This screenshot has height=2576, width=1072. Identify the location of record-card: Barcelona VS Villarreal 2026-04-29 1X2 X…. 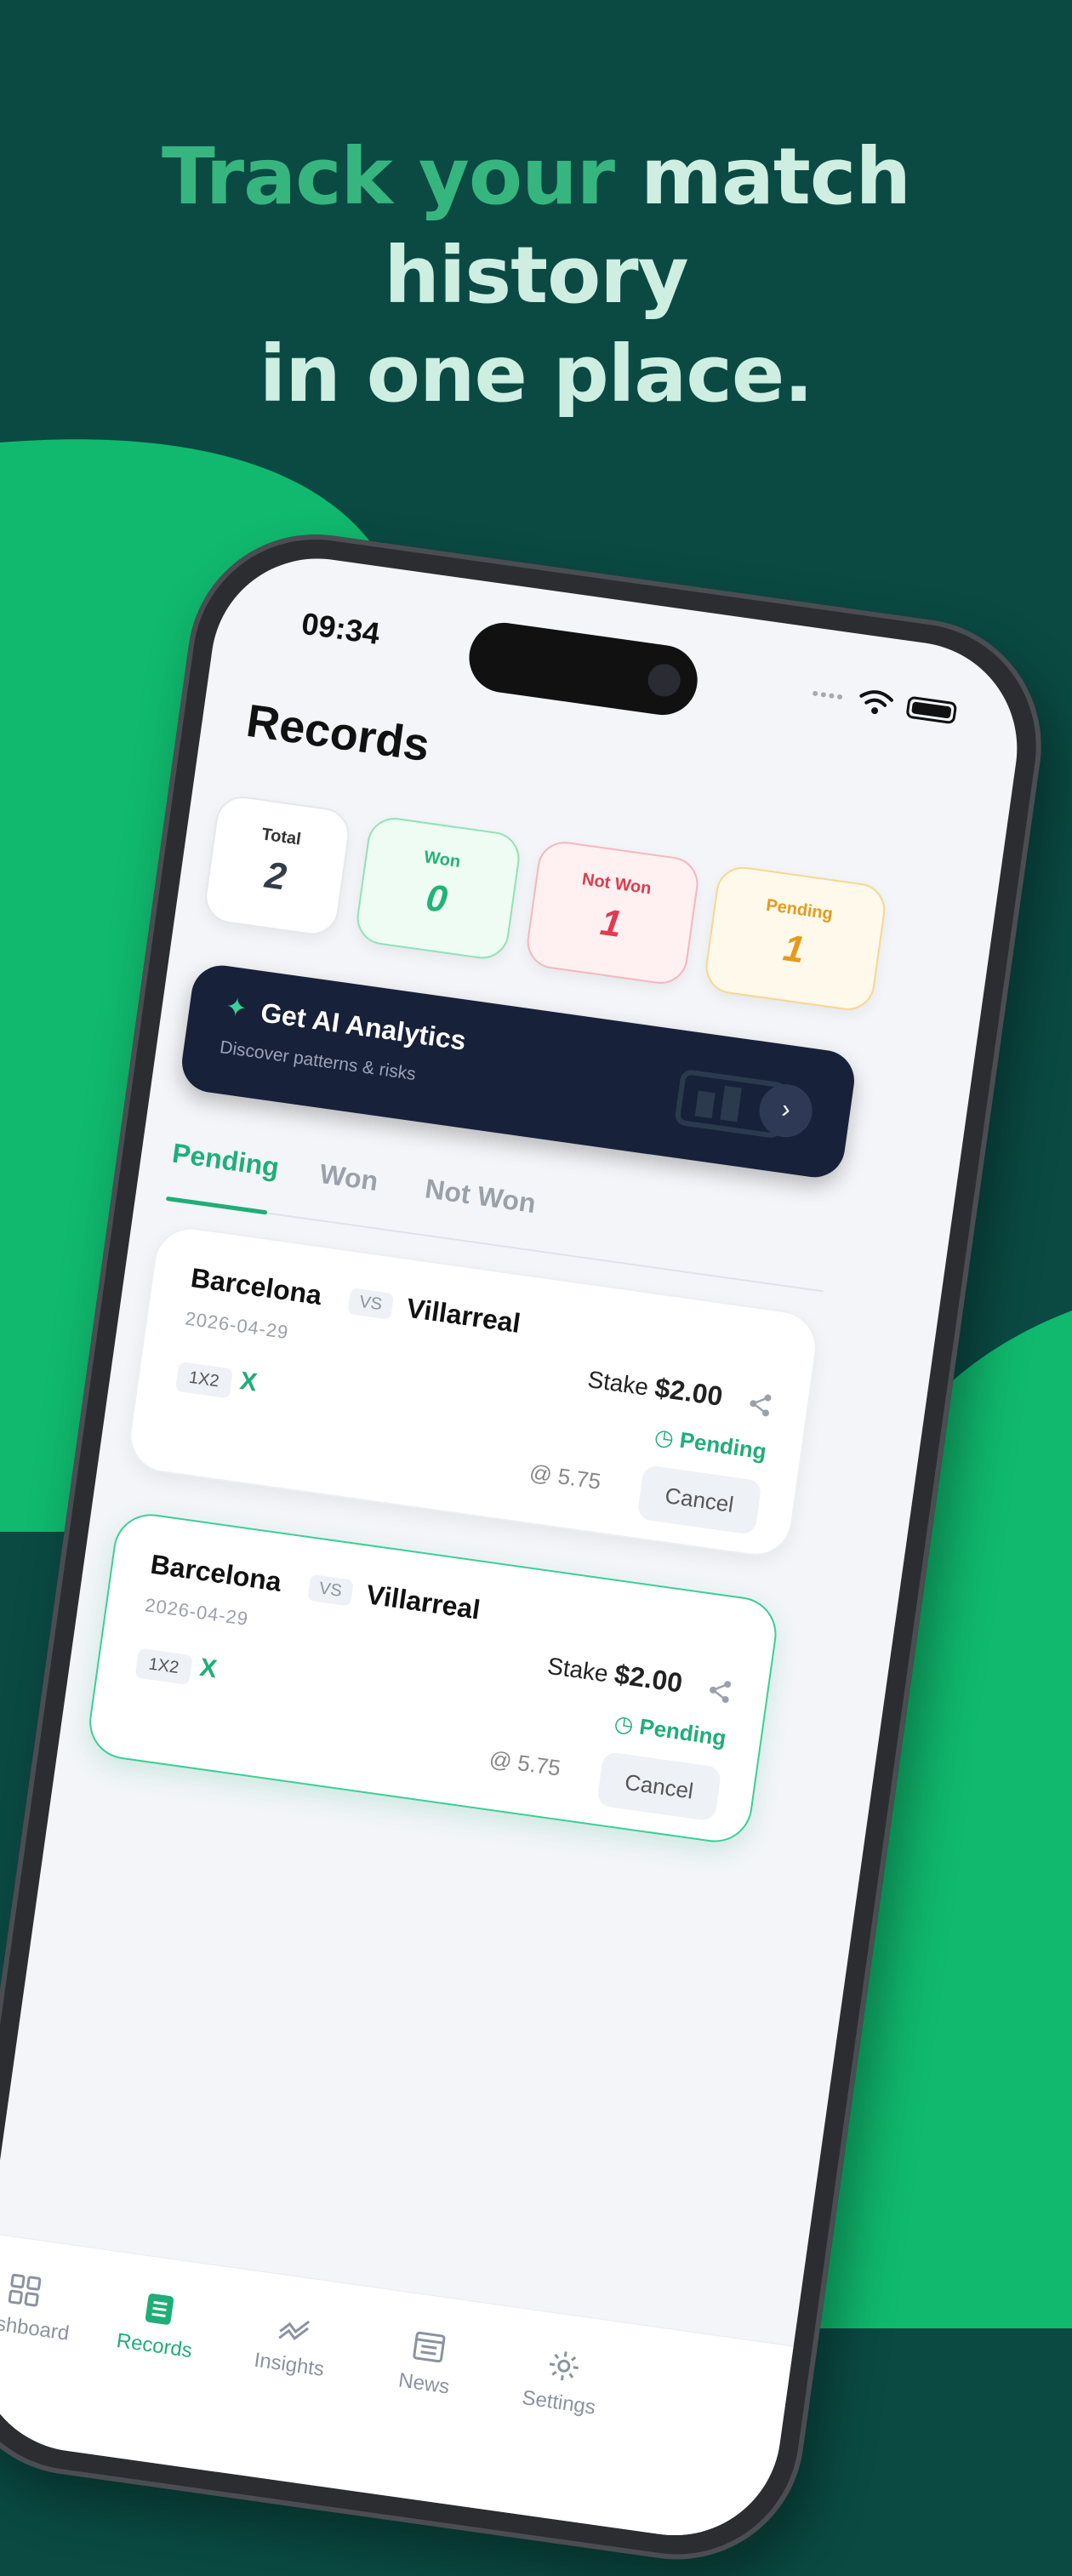
(433, 1678).